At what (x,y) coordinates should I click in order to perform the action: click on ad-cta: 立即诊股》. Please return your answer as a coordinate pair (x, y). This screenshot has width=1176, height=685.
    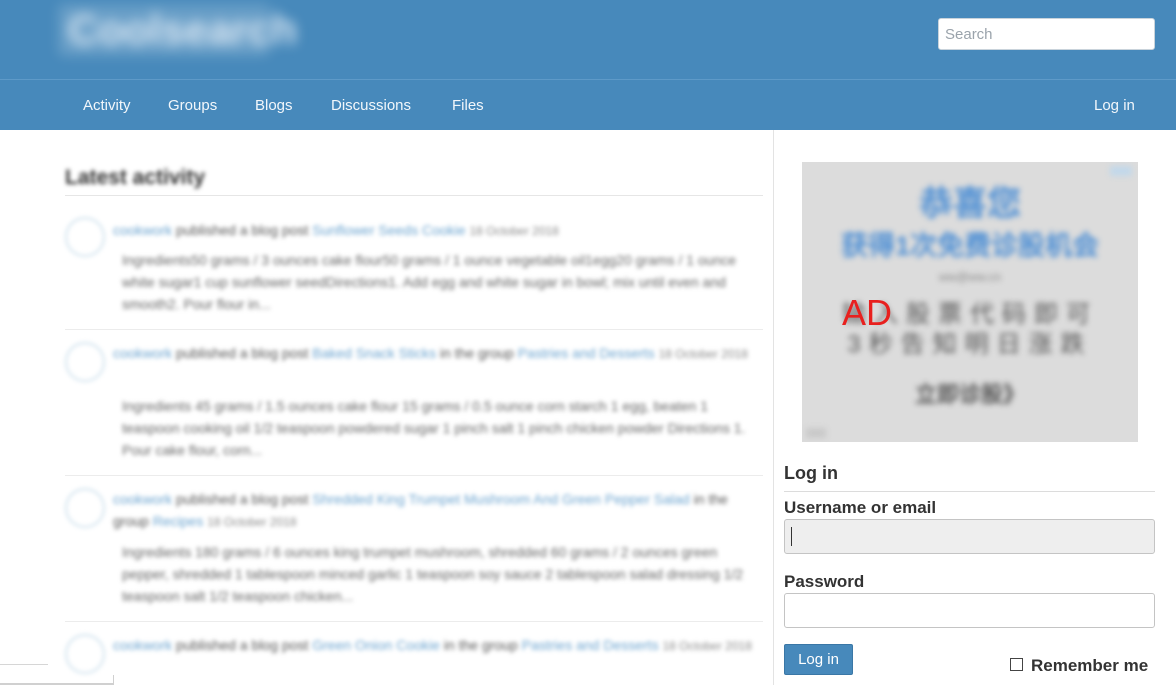
    Looking at the image, I should click on (970, 393).